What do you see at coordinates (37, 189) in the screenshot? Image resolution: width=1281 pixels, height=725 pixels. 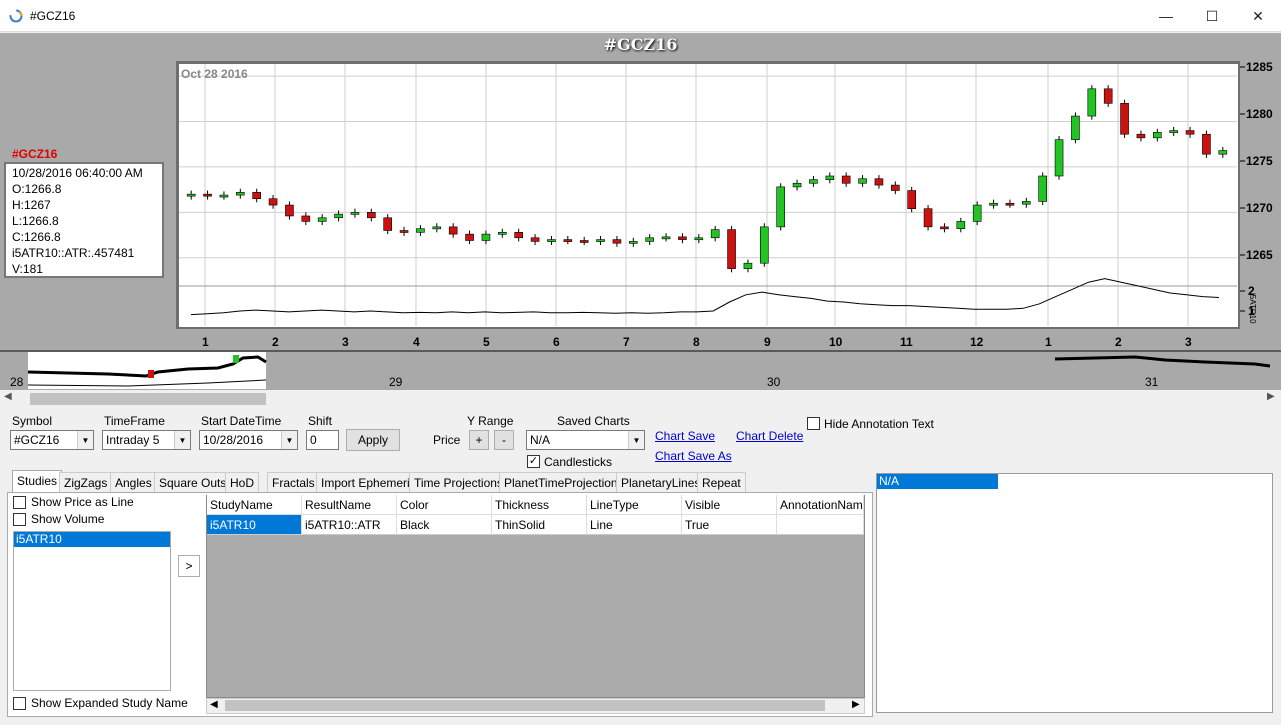 I see `info-open: O:1266.8` at bounding box center [37, 189].